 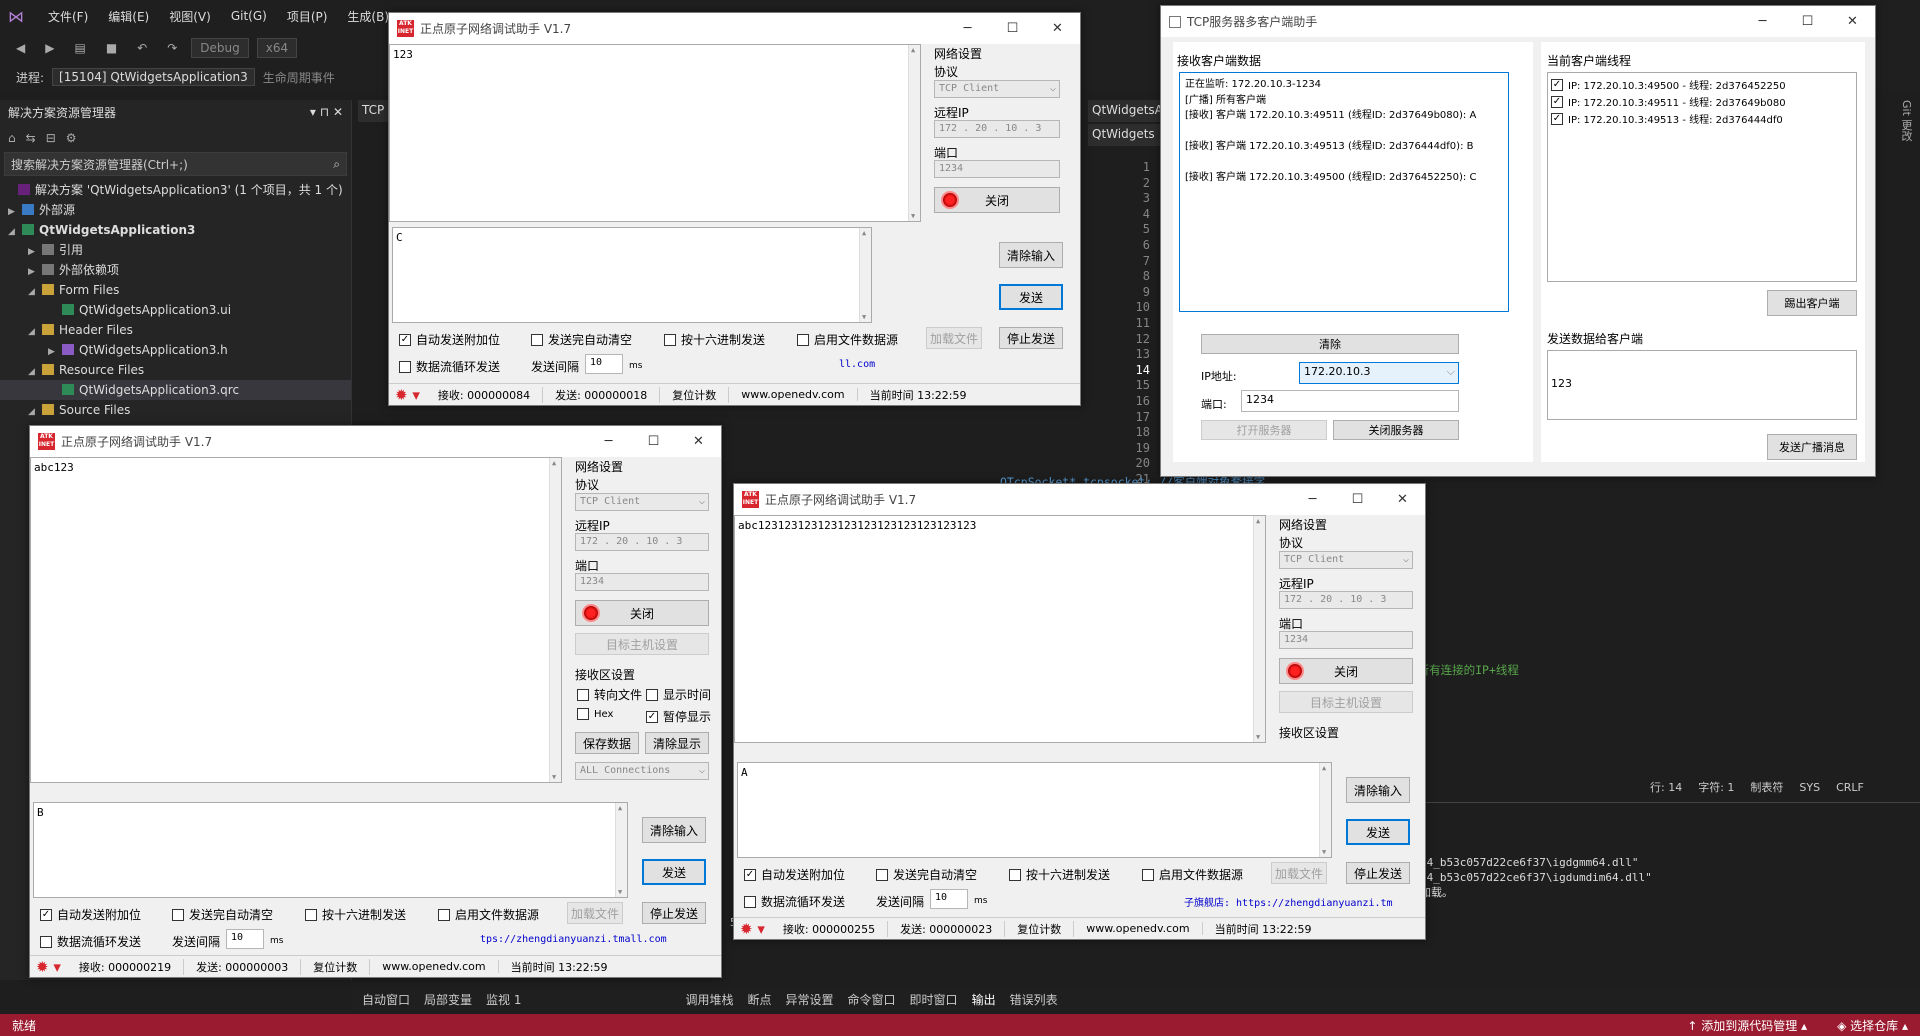 I want to click on select-repo: ◈ 选择仓库 ▴, so click(x=1872, y=1025).